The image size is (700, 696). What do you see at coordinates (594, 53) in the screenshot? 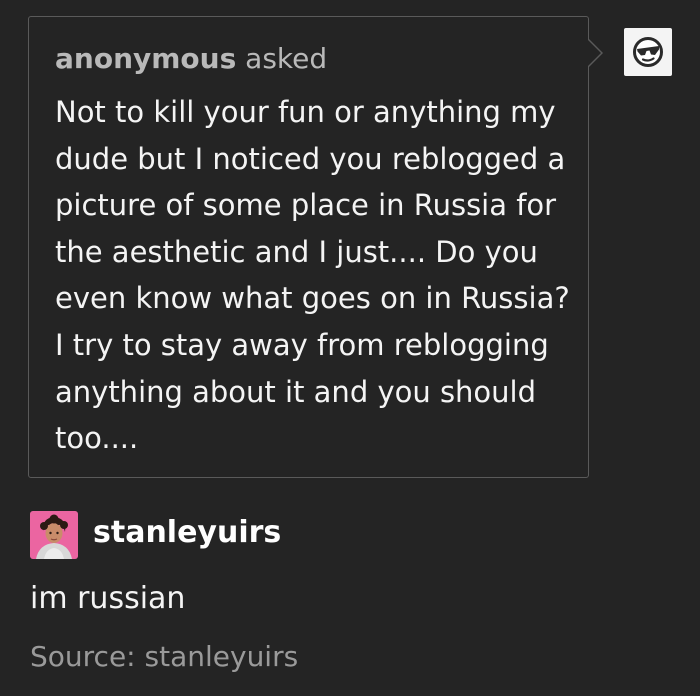
I see `speech-bubble-arrow-fill` at bounding box center [594, 53].